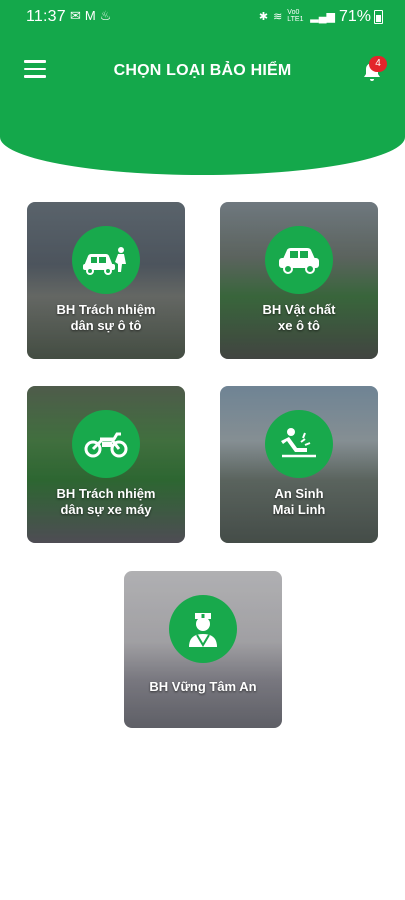 This screenshot has width=405, height=900. Describe the element at coordinates (322, 16) in the screenshot. I see `signal-icon: ▂▄▆` at that location.